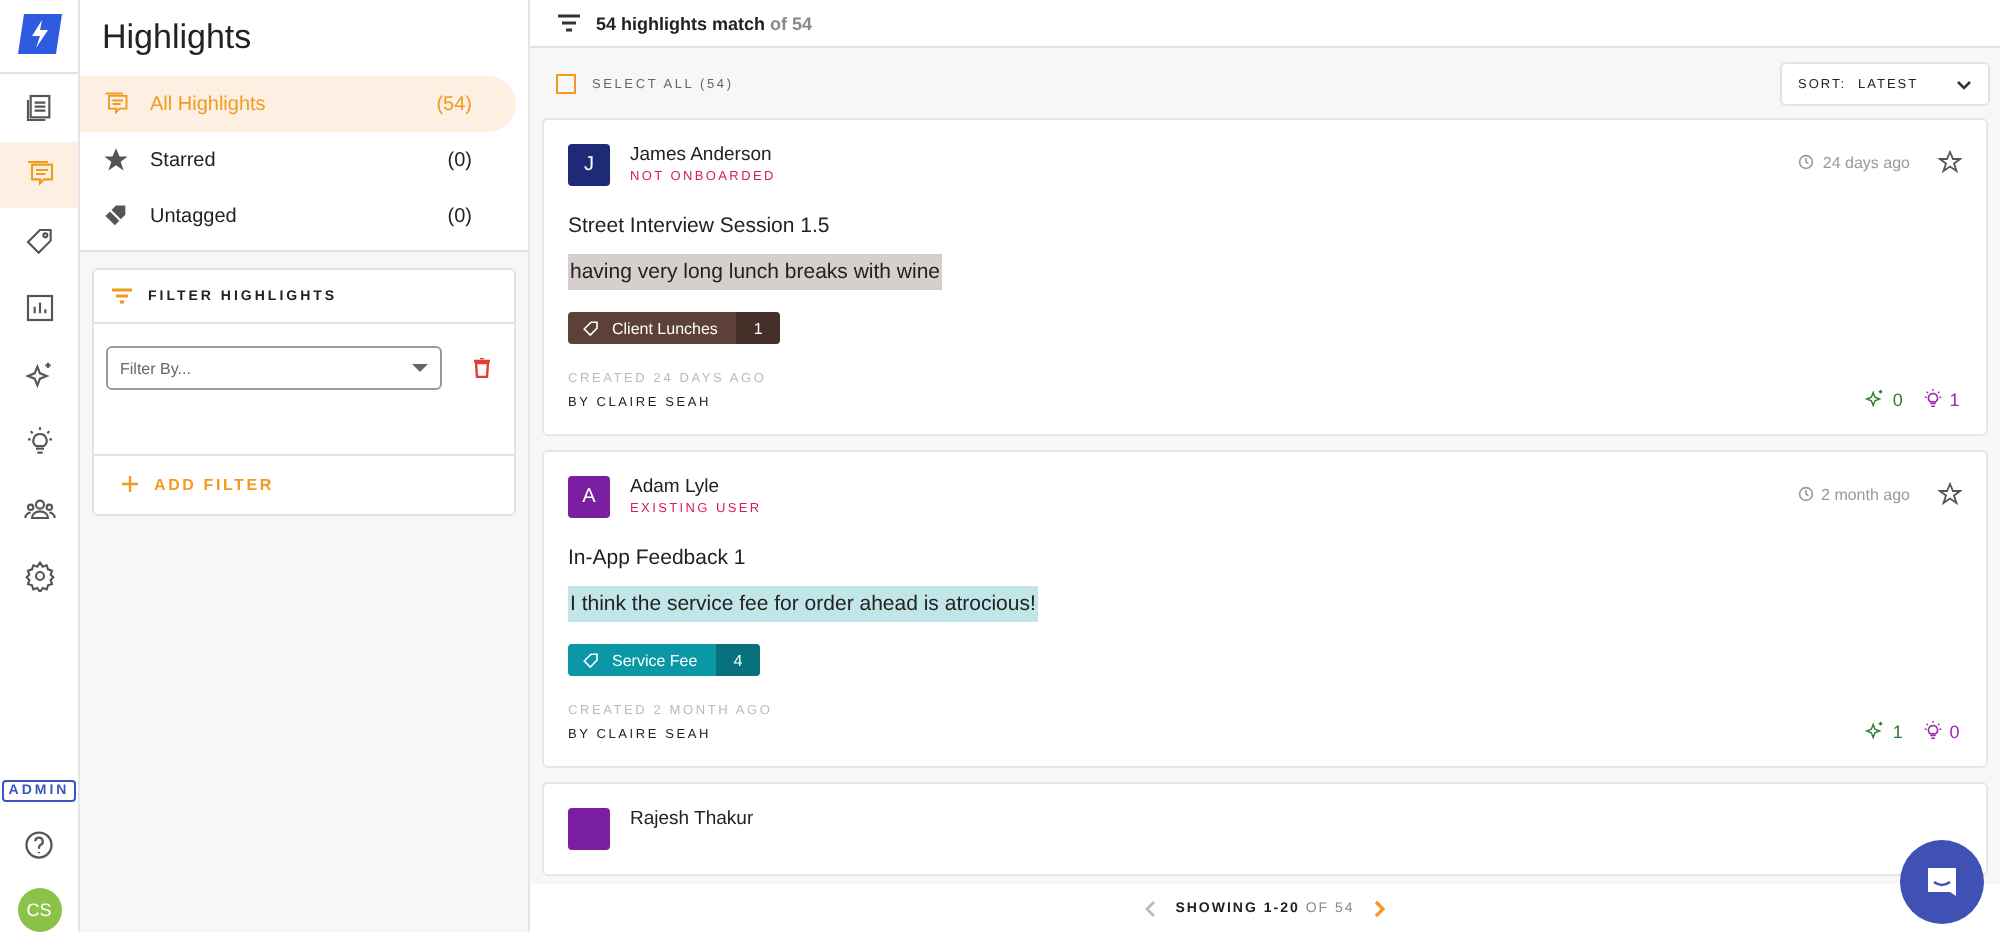 This screenshot has width=2000, height=932. Describe the element at coordinates (664, 660) in the screenshot. I see `tag-chip: Service Fee 4` at that location.